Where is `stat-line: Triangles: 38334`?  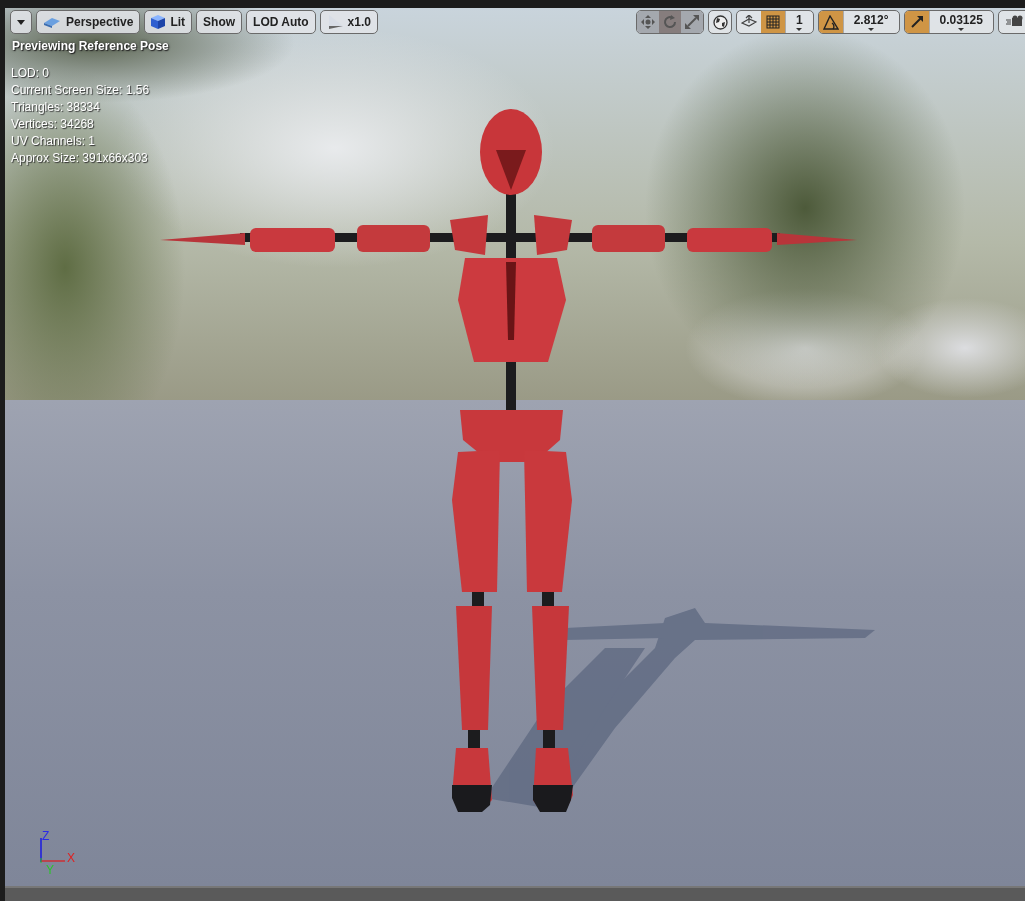
stat-line: Triangles: 38334 is located at coordinates (56, 107).